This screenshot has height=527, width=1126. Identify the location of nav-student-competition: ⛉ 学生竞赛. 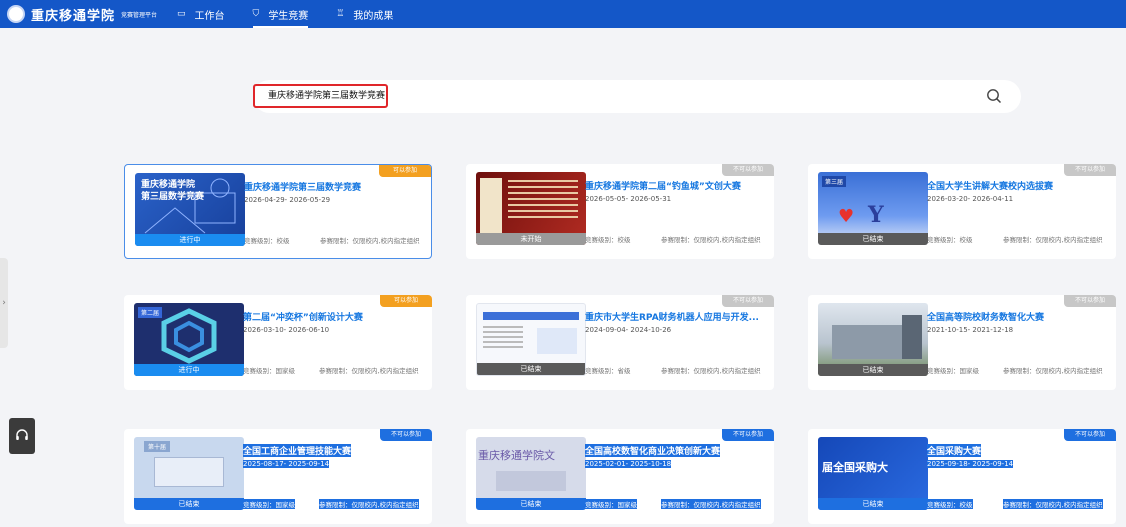
(280, 14).